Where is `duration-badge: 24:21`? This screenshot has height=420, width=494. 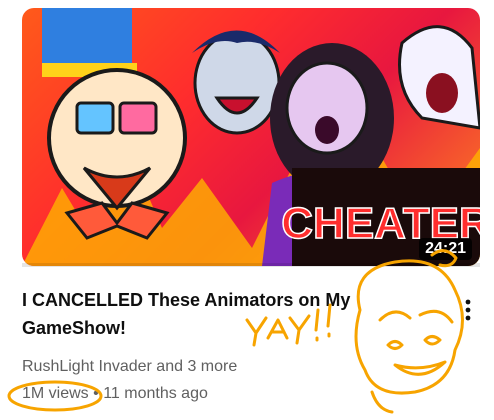
duration-badge: 24:21 is located at coordinates (445, 249).